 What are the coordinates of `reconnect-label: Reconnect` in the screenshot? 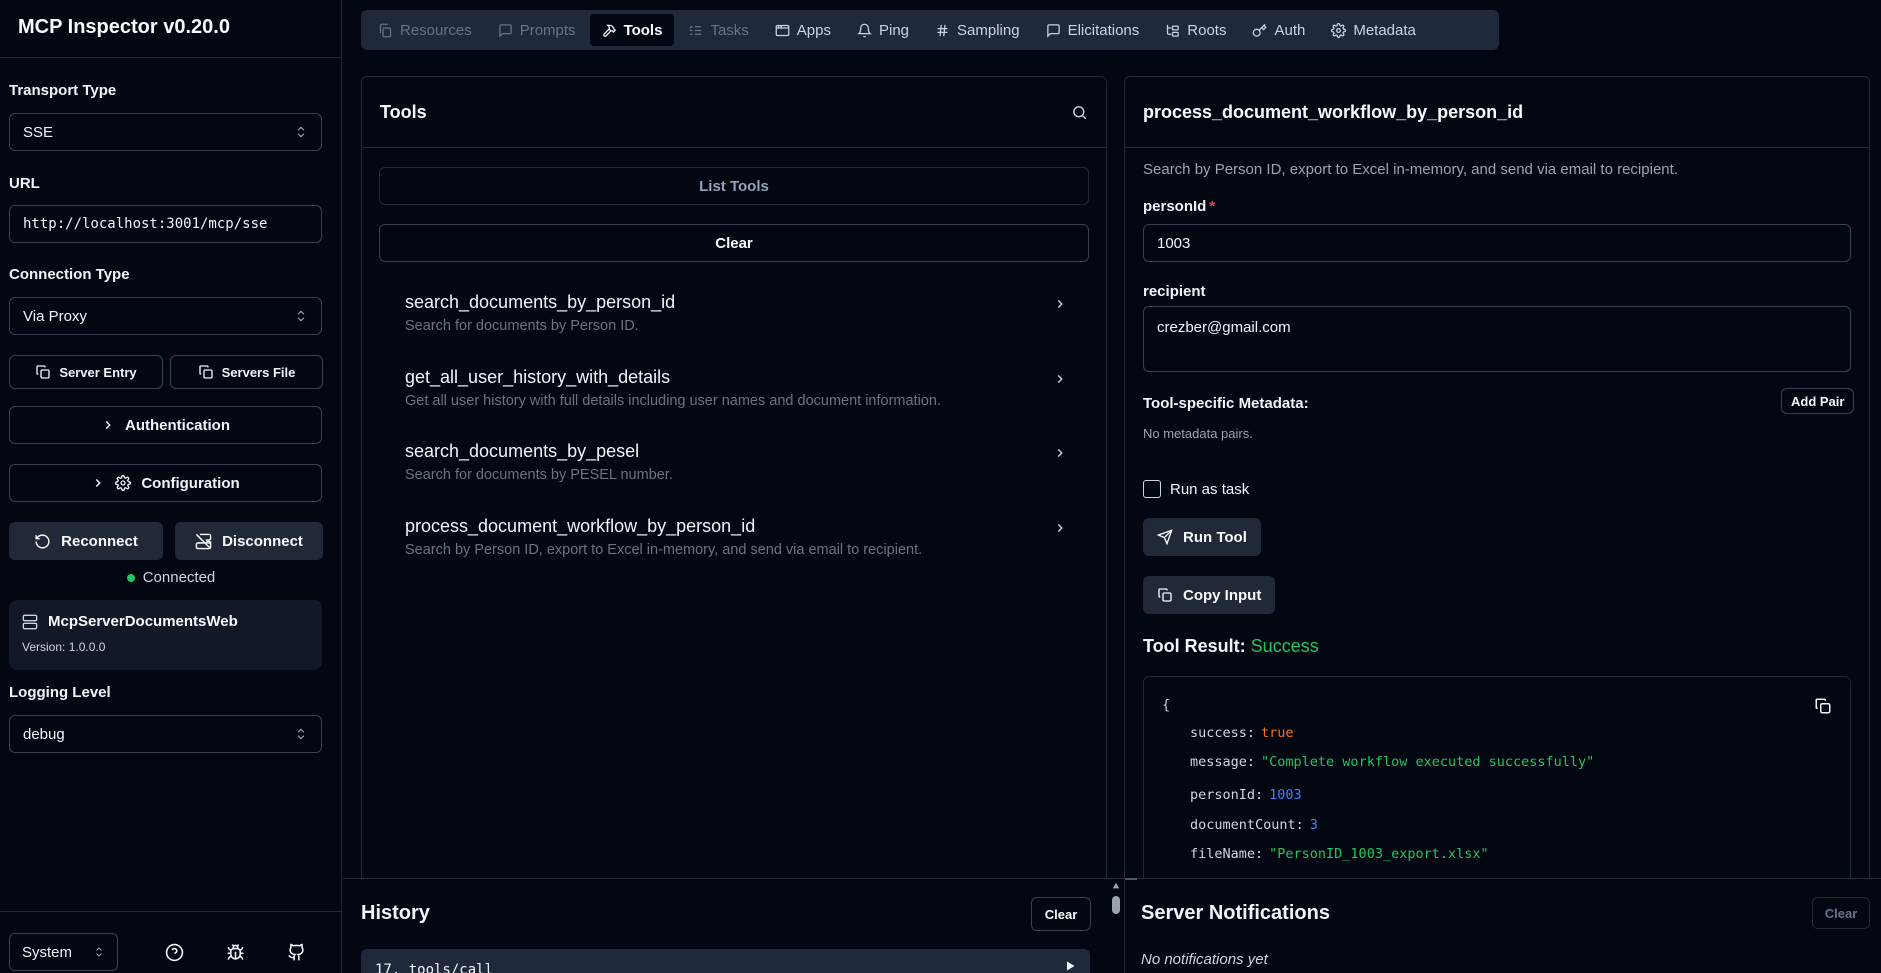 It's located at (99, 541).